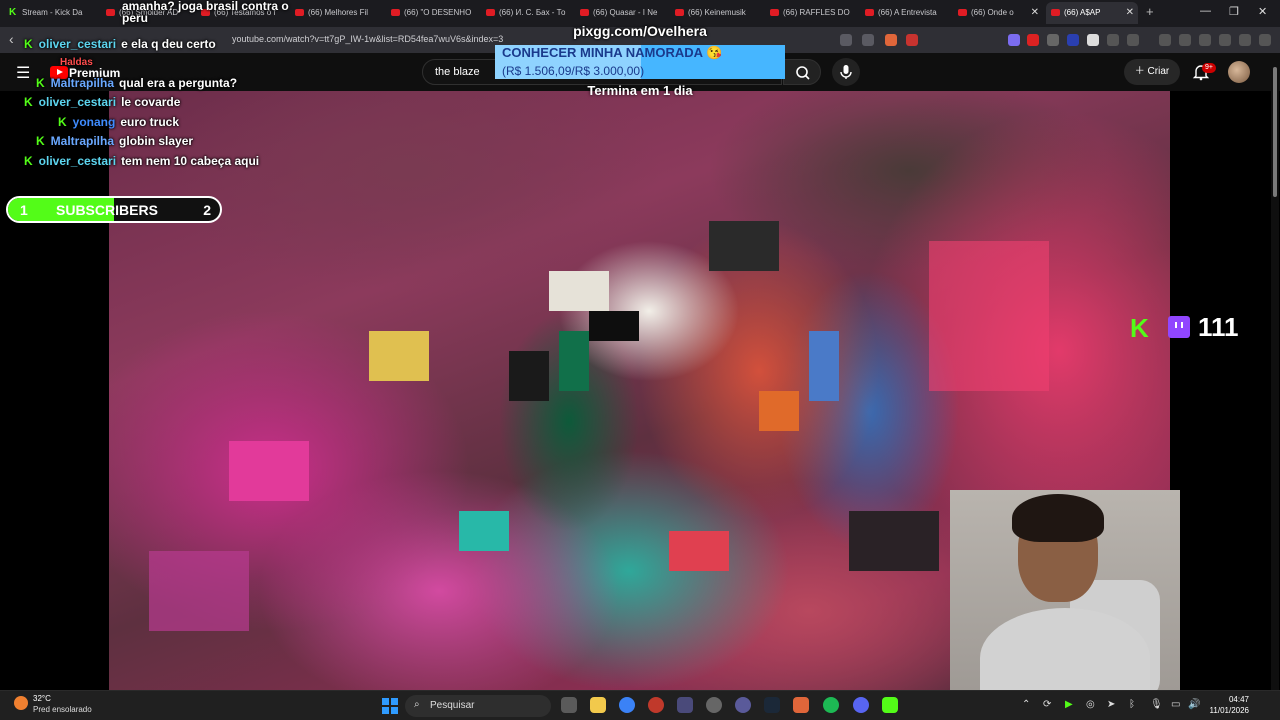 The image size is (1280, 720). I want to click on chat-message-continued: amanha? joga brasil contra o peru, so click(205, 12).